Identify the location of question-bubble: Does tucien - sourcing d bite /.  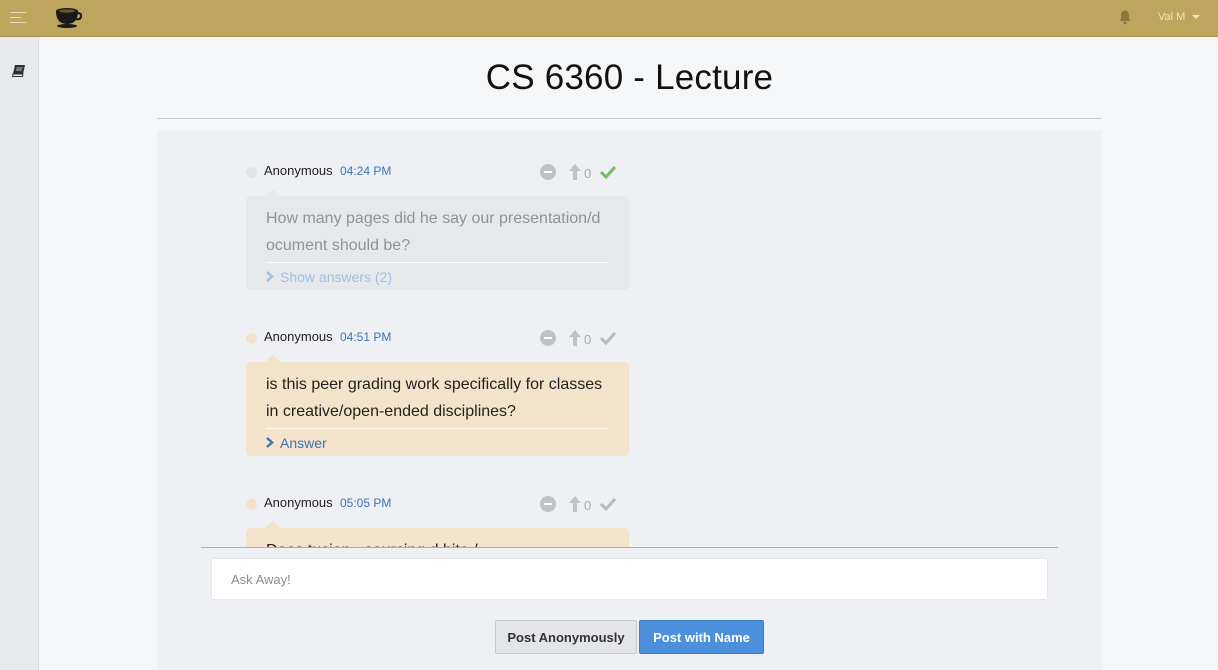
(437, 534).